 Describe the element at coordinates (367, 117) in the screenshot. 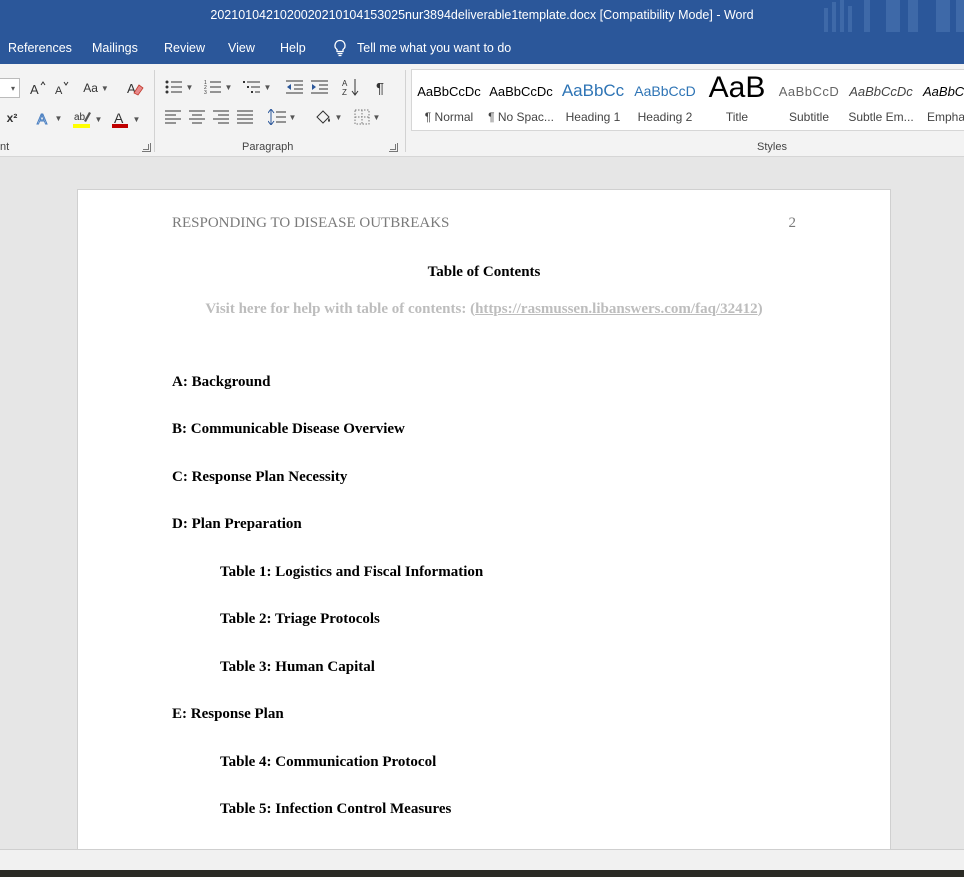

I see `borders-button: ▼` at that location.